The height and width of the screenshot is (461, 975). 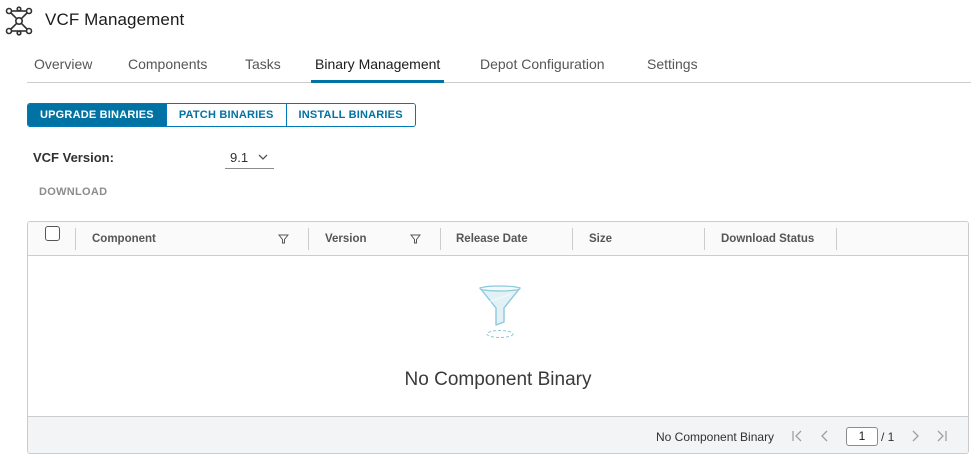 What do you see at coordinates (249, 157) in the screenshot?
I see `vcf-version-select: 9.1` at bounding box center [249, 157].